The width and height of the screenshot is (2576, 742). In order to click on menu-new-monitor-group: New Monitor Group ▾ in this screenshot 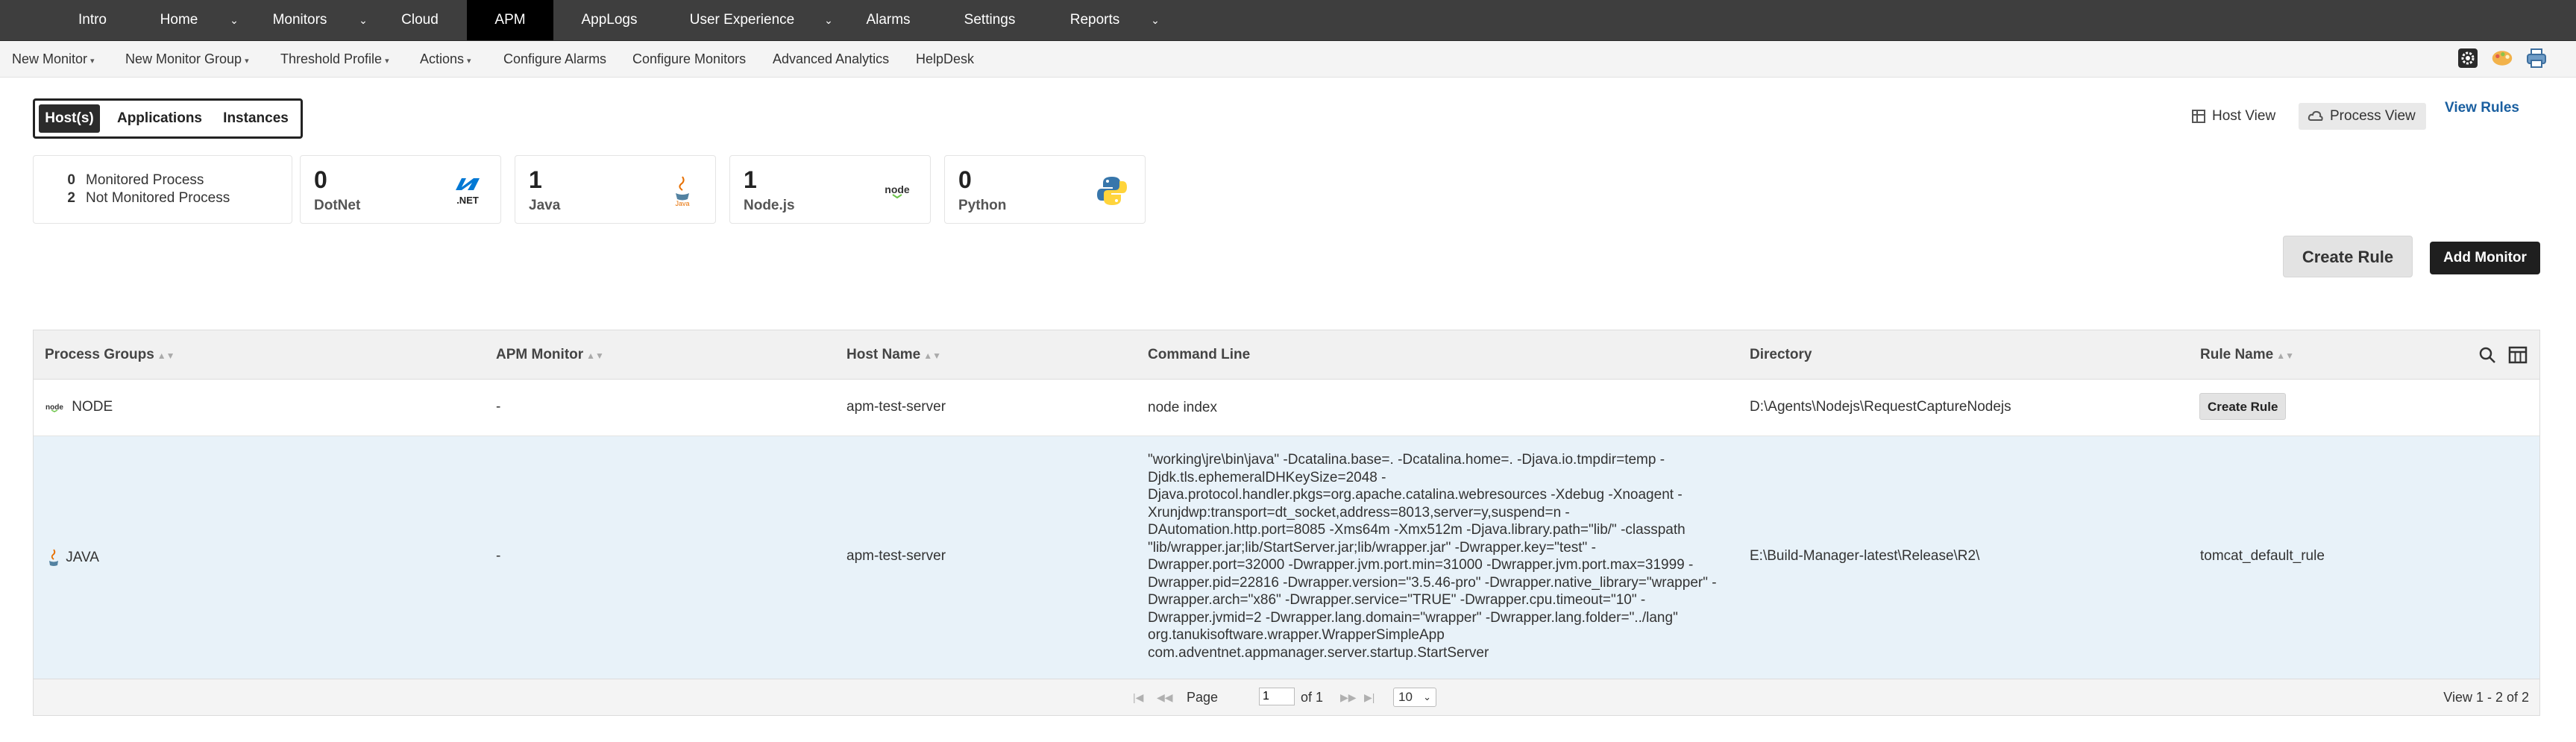, I will do `click(187, 59)`.